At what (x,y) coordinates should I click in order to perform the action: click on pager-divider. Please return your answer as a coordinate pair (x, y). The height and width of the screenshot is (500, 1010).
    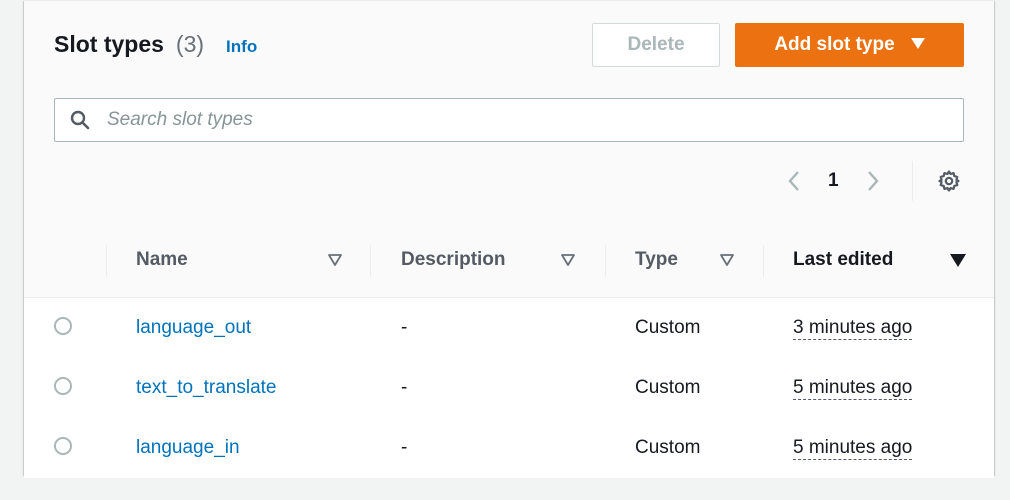
    Looking at the image, I should click on (912, 181).